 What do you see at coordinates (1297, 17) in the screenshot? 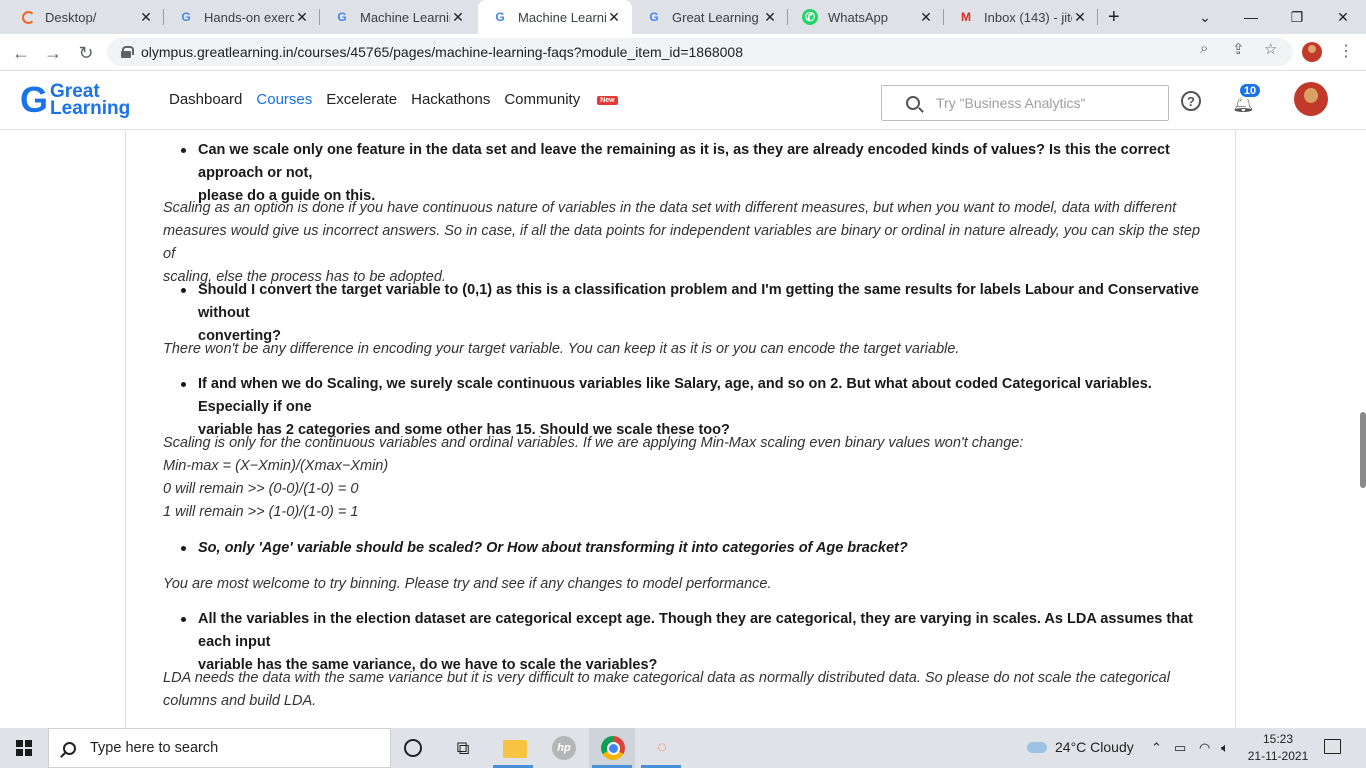
I see `restore-button: ❐` at bounding box center [1297, 17].